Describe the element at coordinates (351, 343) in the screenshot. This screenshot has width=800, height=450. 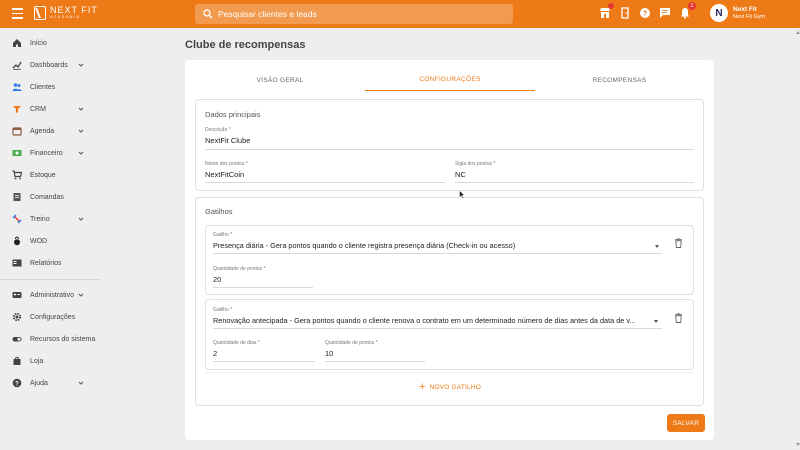
I see `points-quantity-label: Quantidade de pontos *` at that location.